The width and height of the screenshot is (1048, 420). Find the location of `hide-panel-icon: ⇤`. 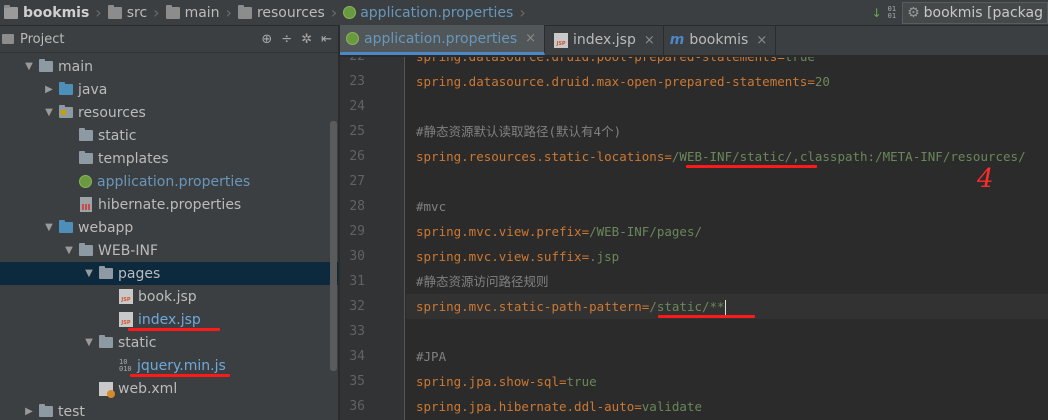

hide-panel-icon: ⇤ is located at coordinates (326, 39).